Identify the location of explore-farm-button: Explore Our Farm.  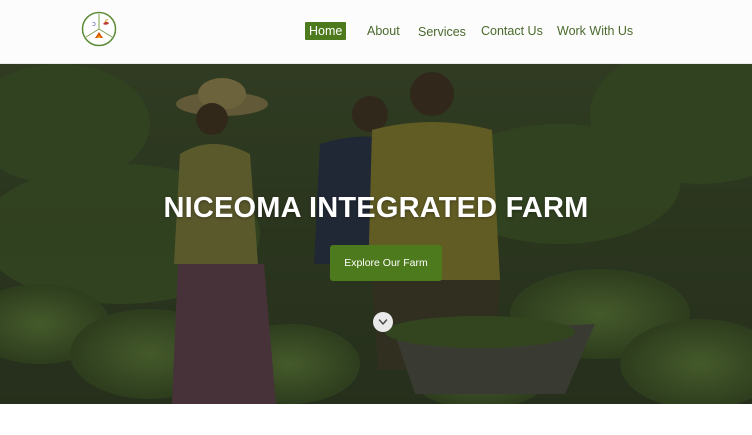
(386, 263).